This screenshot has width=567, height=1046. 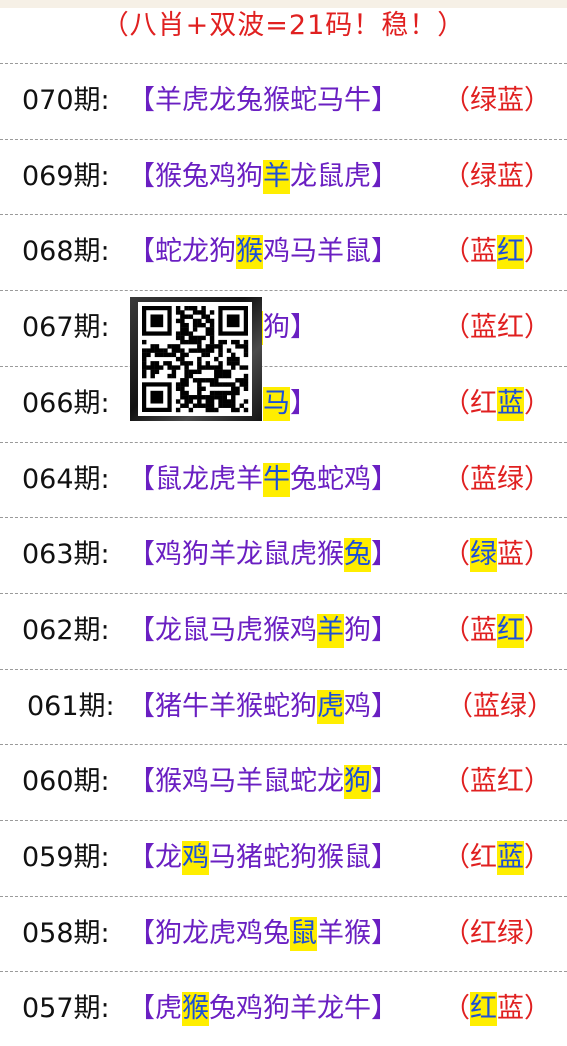 What do you see at coordinates (66, 1009) in the screenshot?
I see `period-label: 057期:` at bounding box center [66, 1009].